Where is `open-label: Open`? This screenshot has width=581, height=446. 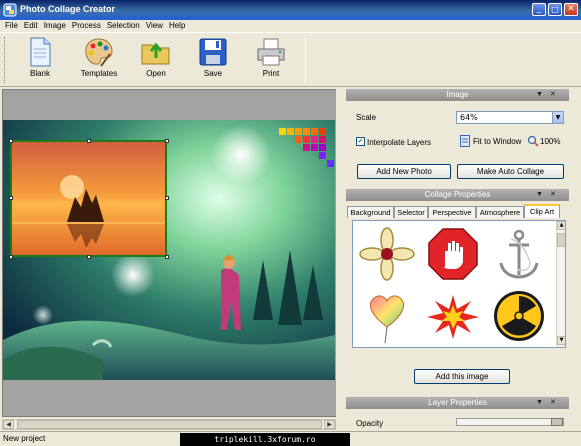 open-label: Open is located at coordinates (156, 73).